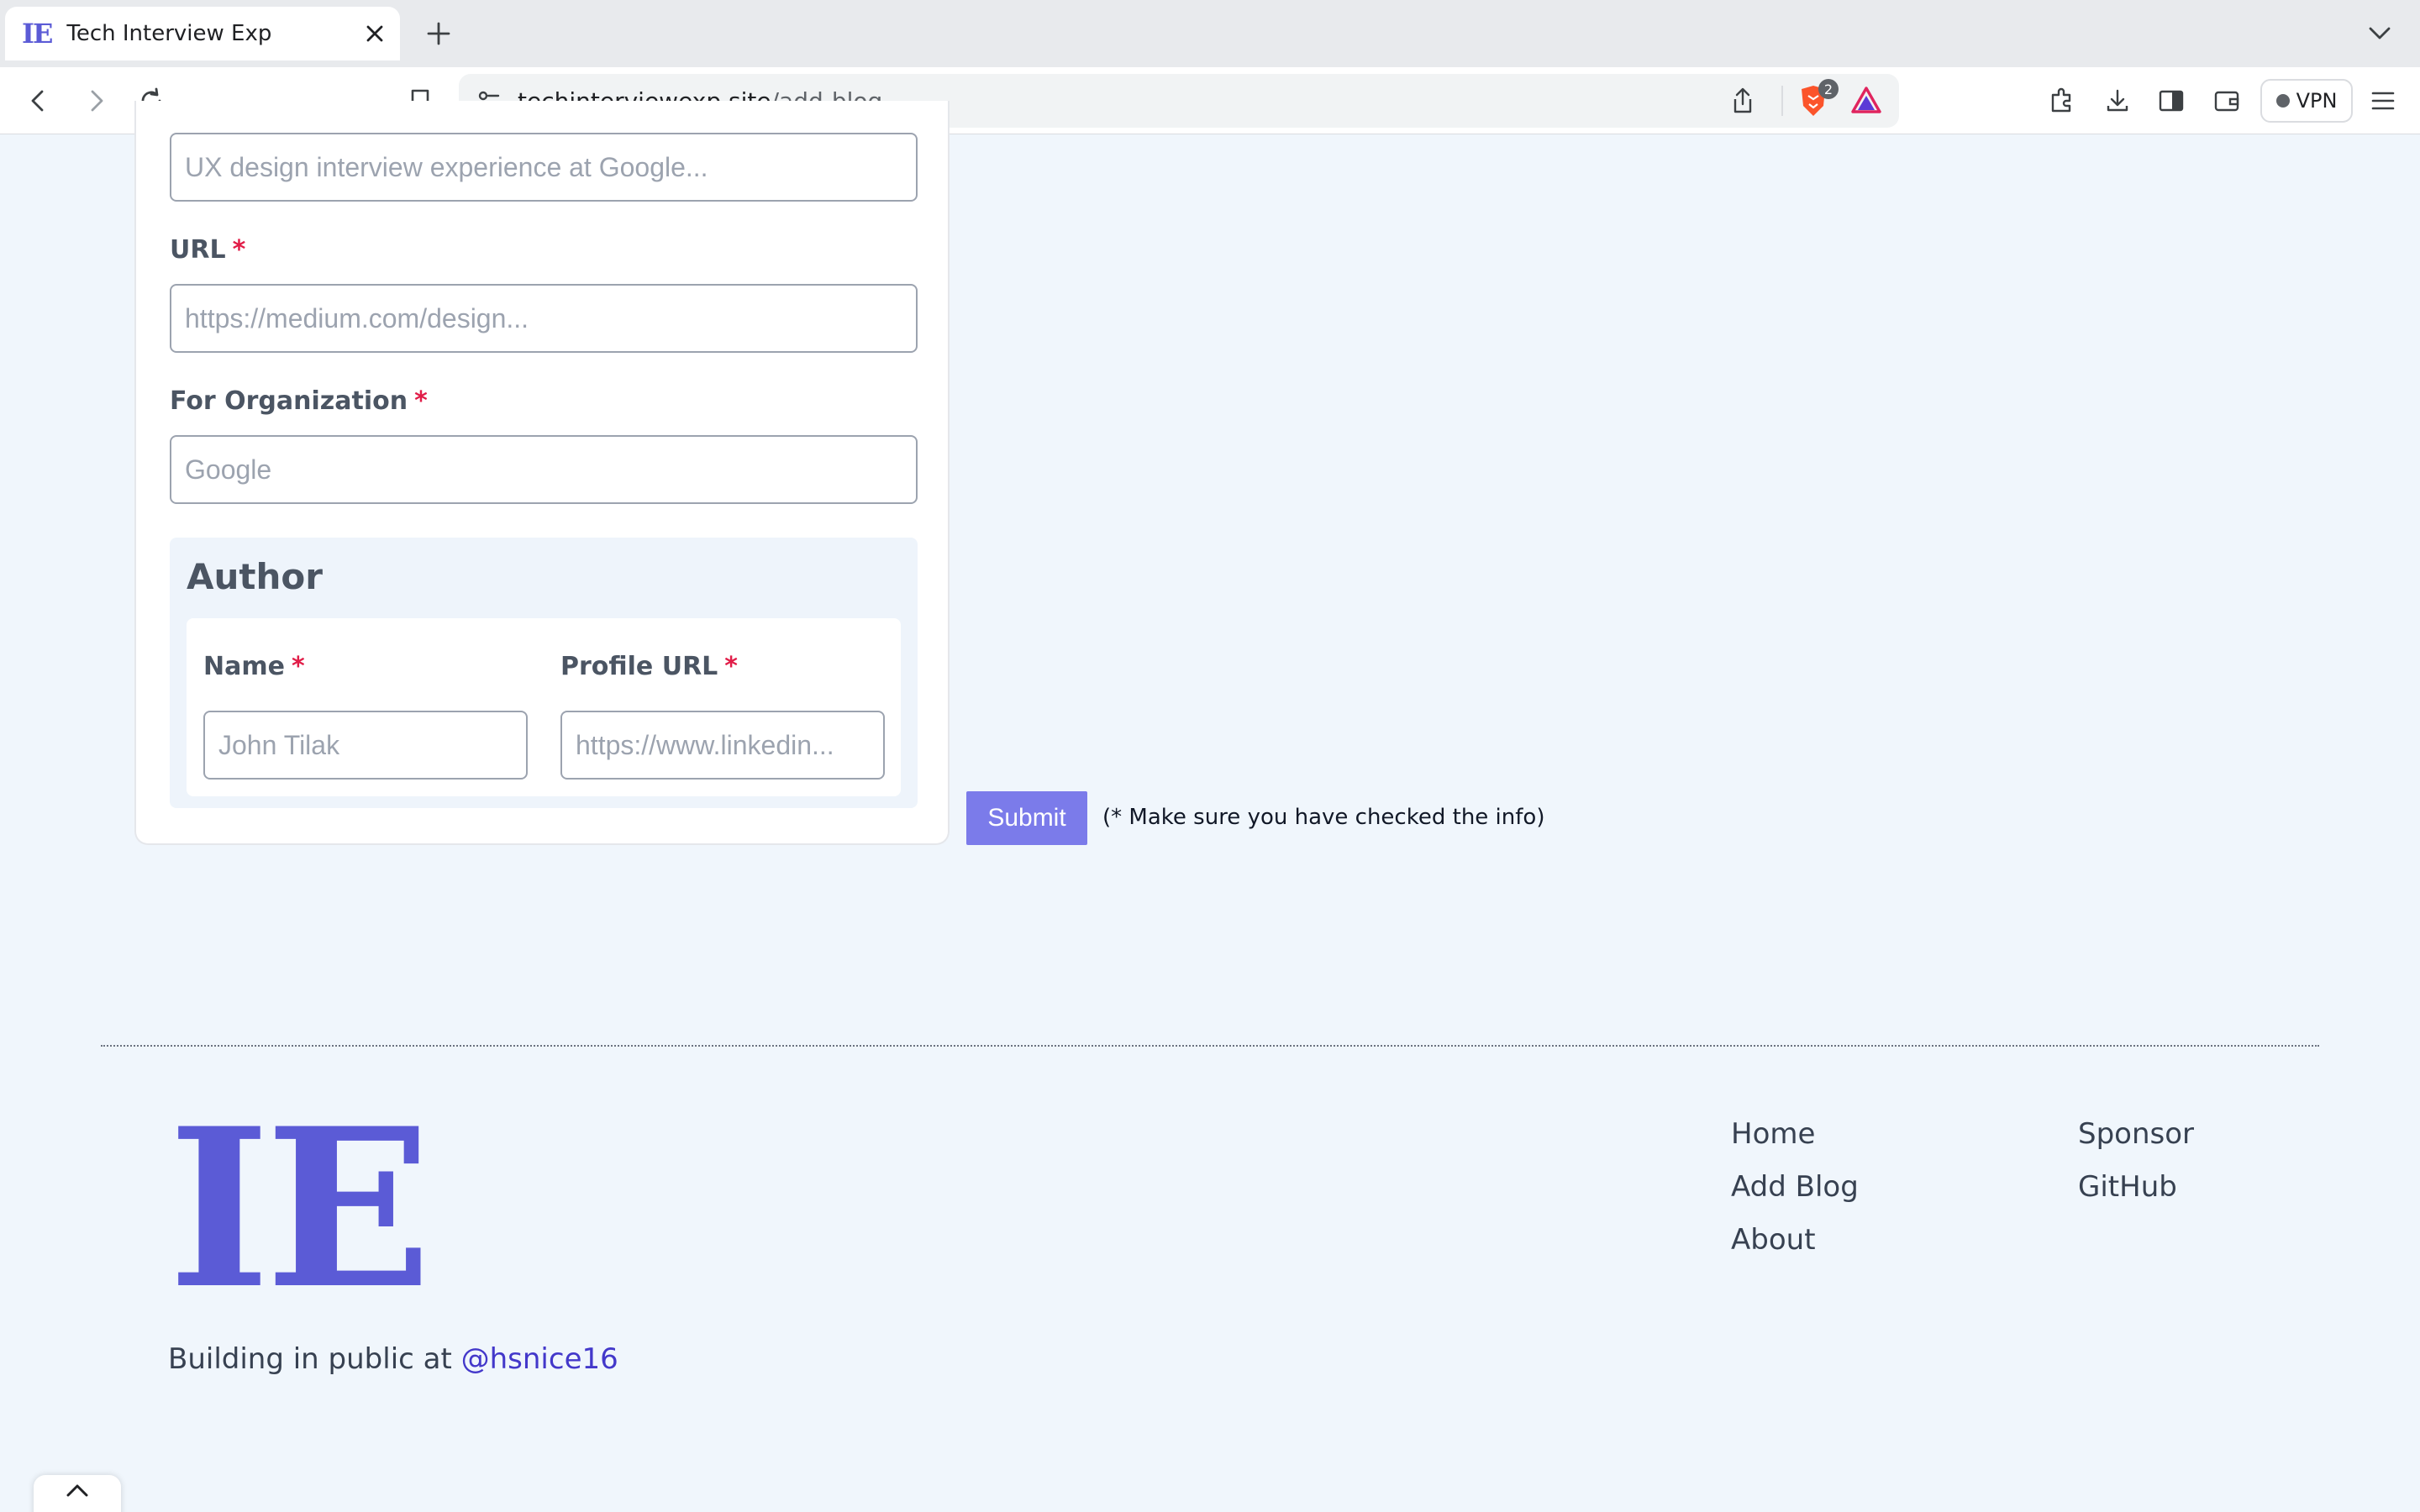 The height and width of the screenshot is (1512, 2420). I want to click on organization-input: Google, so click(544, 469).